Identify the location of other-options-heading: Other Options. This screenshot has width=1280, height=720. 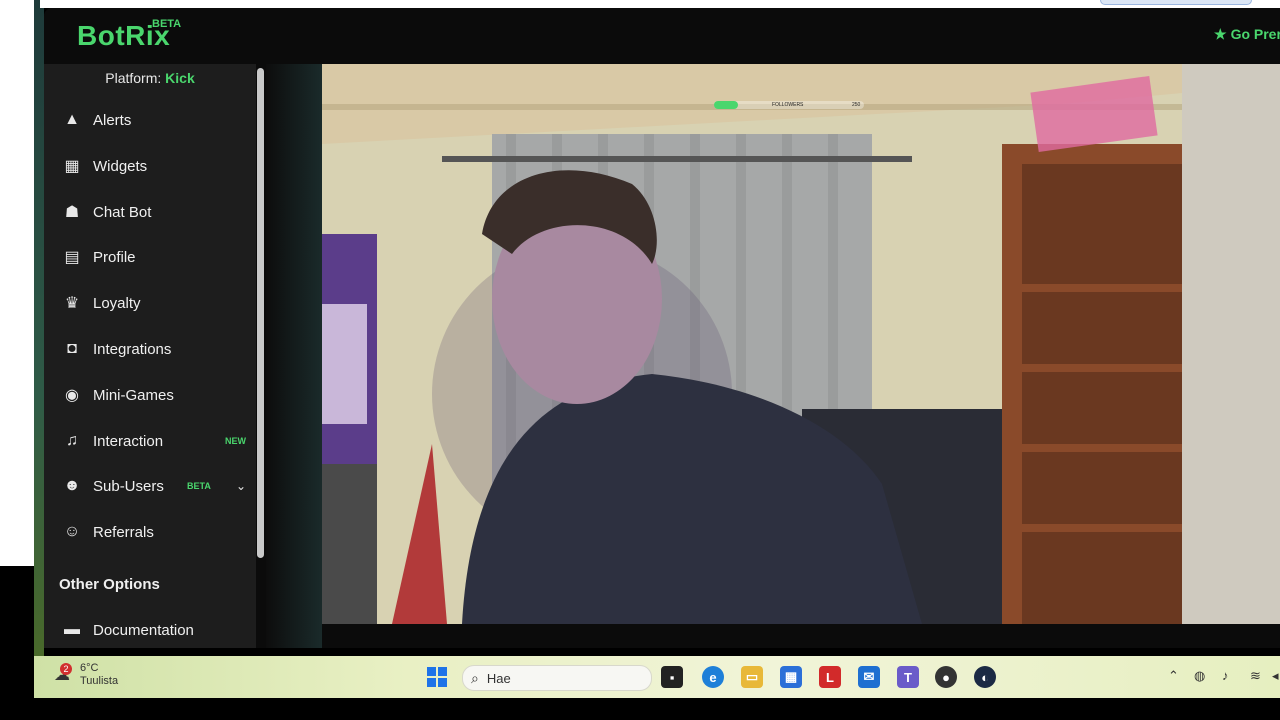
(109, 584).